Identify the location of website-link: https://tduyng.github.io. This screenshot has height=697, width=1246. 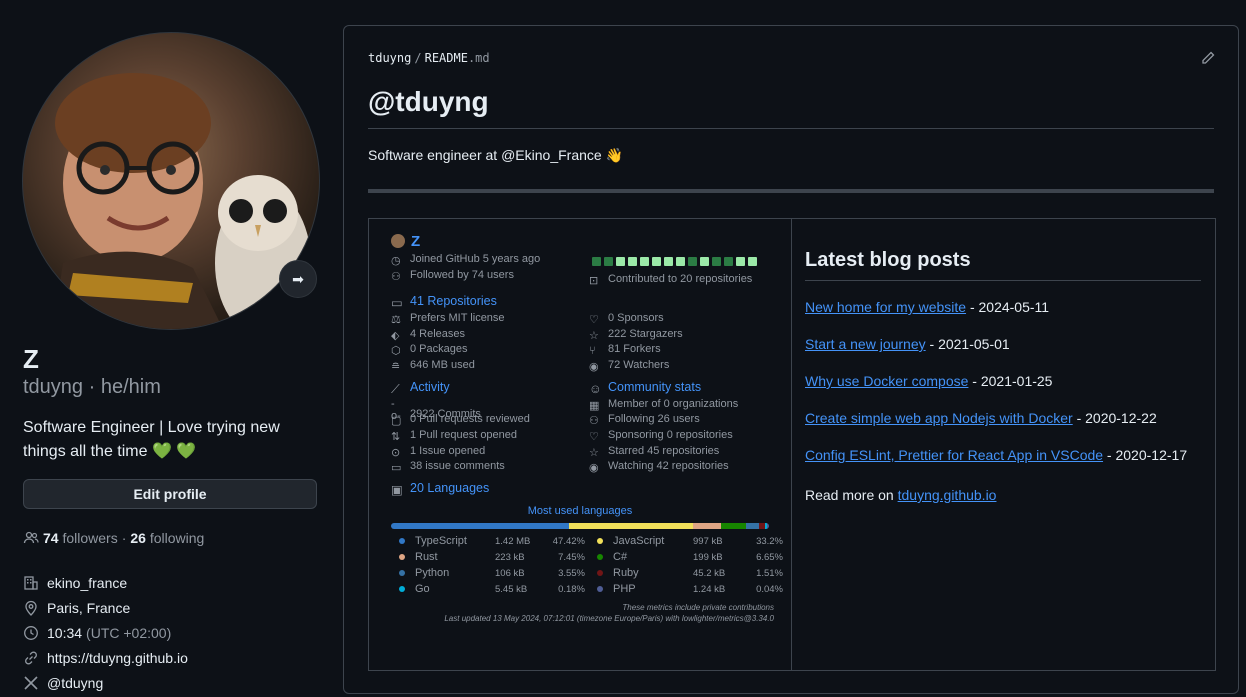
(117, 658).